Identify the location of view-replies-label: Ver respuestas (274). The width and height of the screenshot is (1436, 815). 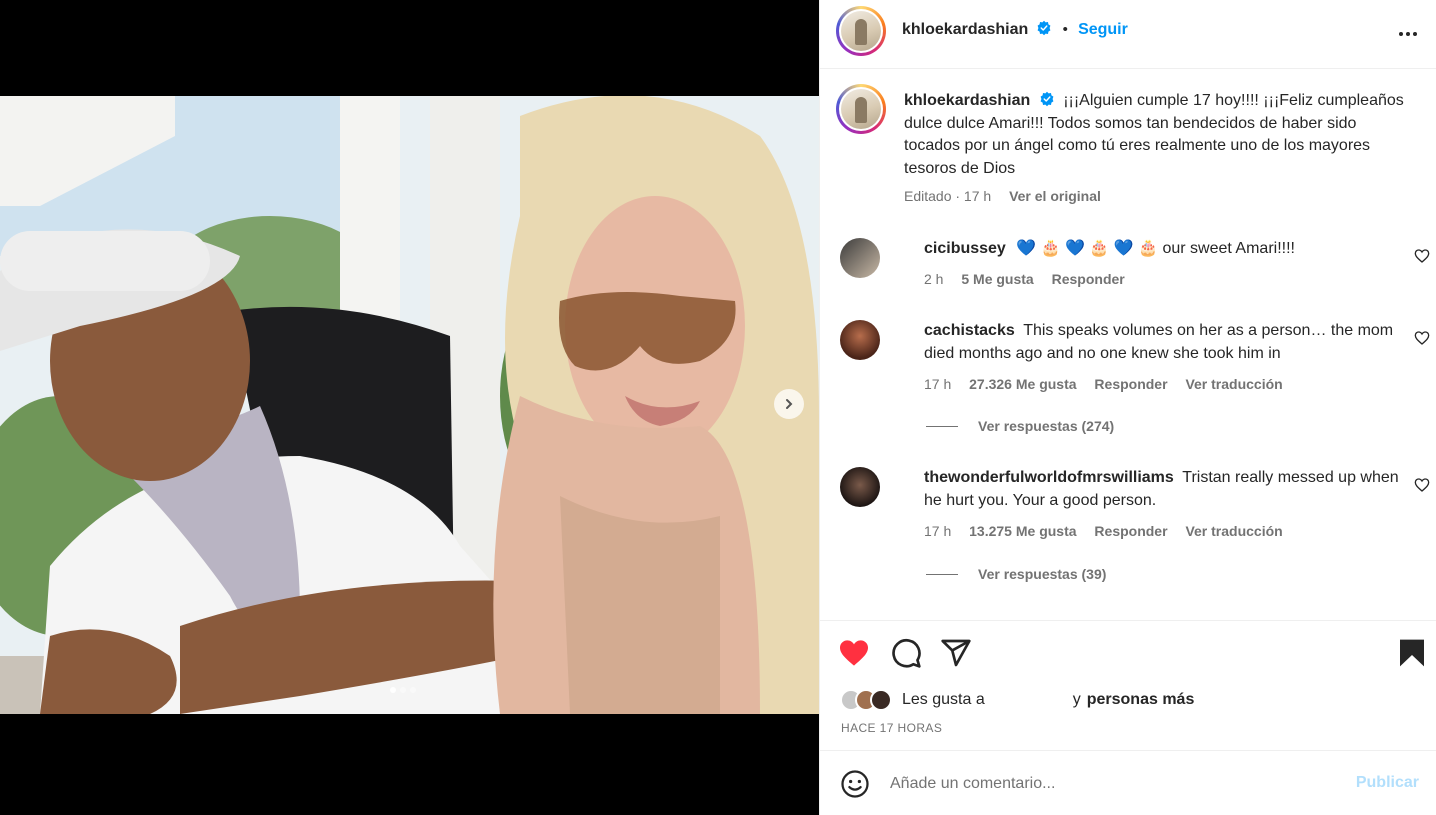
(1046, 426).